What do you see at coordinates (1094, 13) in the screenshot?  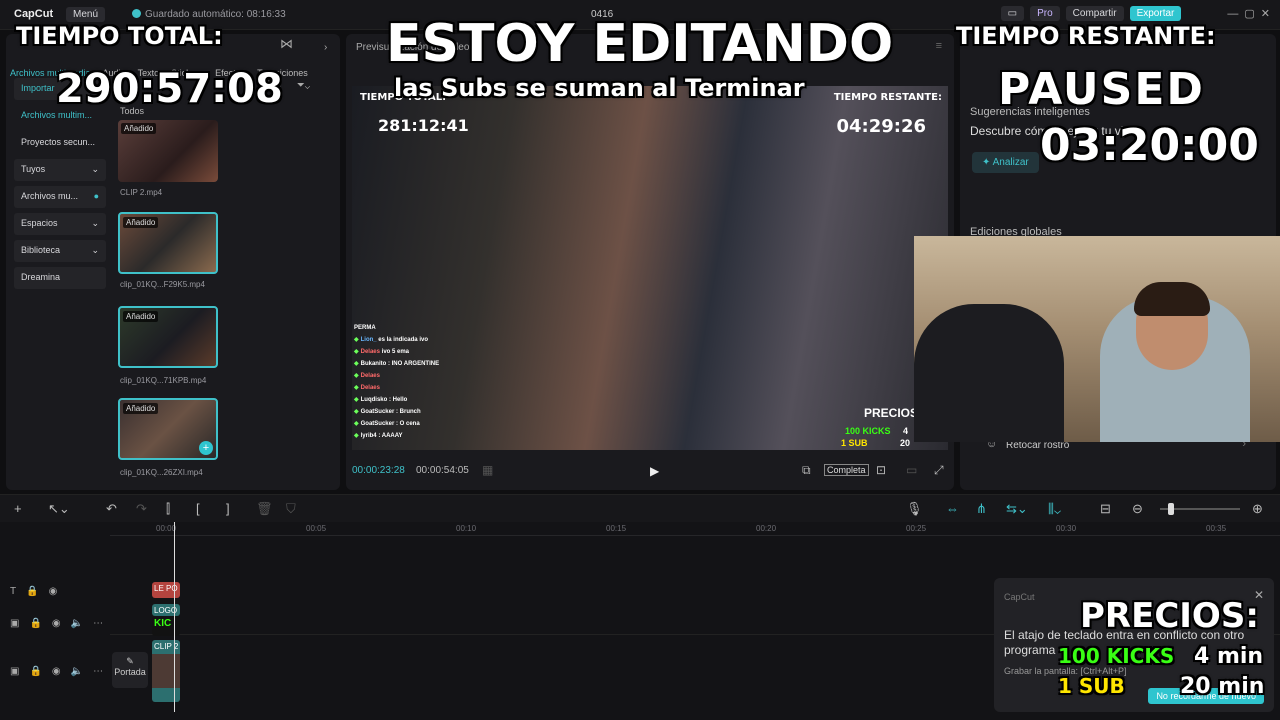 I see `share-button: Compartir` at bounding box center [1094, 13].